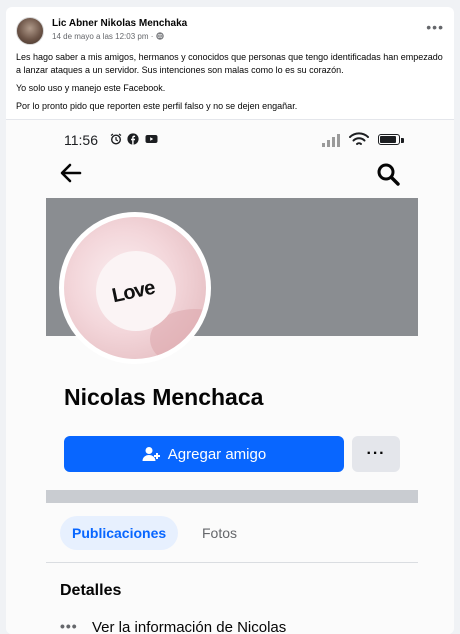  What do you see at coordinates (30, 31) in the screenshot?
I see `author-avatar` at bounding box center [30, 31].